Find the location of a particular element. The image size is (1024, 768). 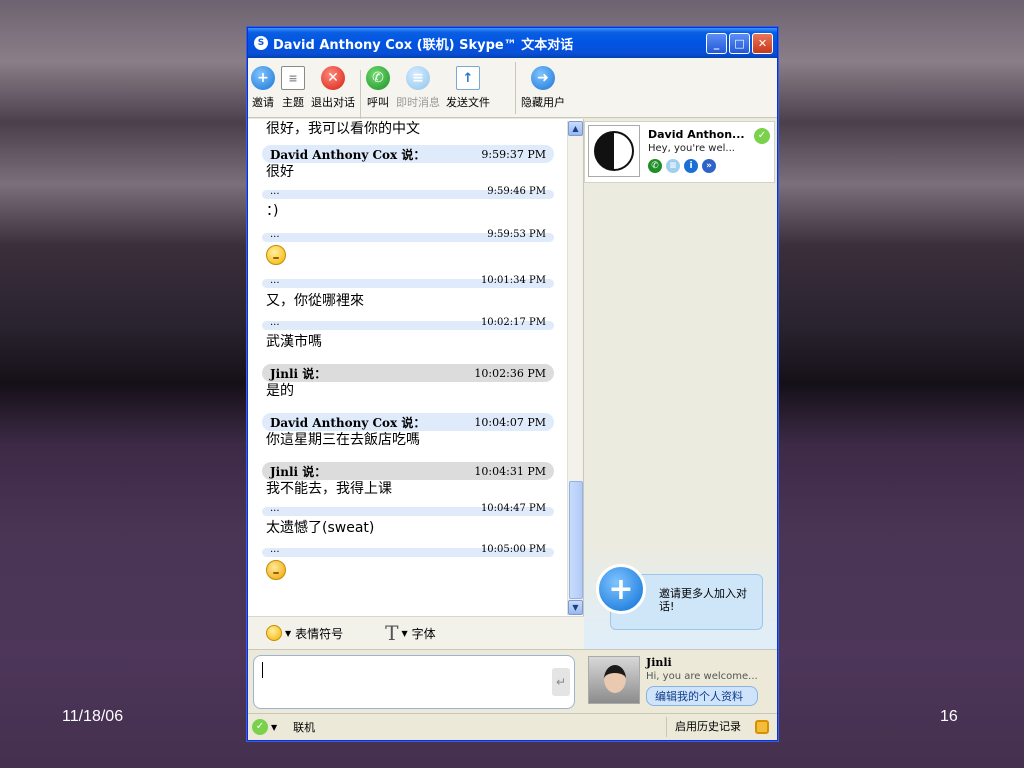

notepad-icon: ≡ is located at coordinates (293, 78).